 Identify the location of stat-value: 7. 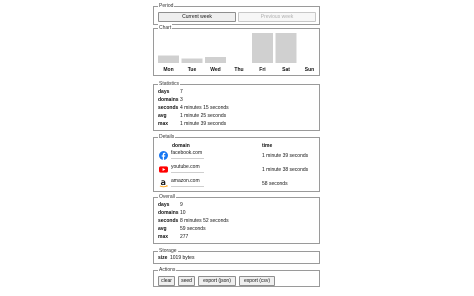
(181, 92).